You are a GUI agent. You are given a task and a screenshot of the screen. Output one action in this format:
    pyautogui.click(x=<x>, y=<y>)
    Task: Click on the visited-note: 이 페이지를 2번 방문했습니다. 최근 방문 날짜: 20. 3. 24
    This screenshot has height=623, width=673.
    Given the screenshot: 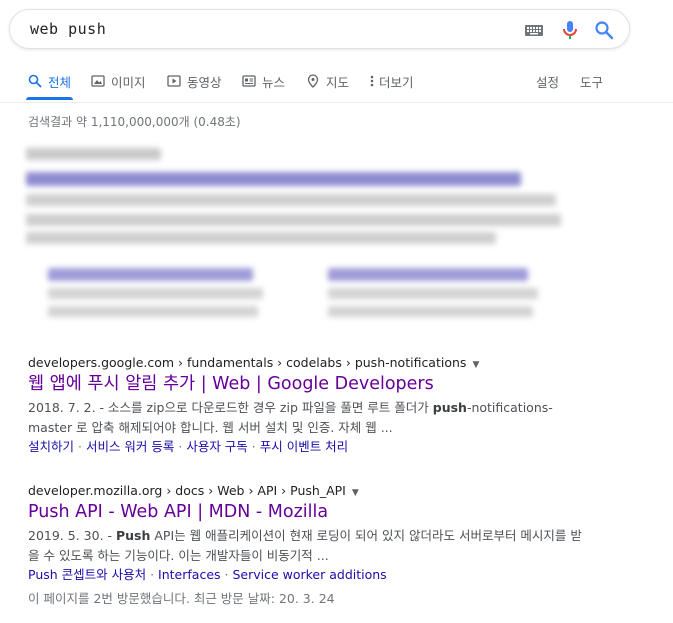 What is the action you would take?
    pyautogui.click(x=181, y=598)
    